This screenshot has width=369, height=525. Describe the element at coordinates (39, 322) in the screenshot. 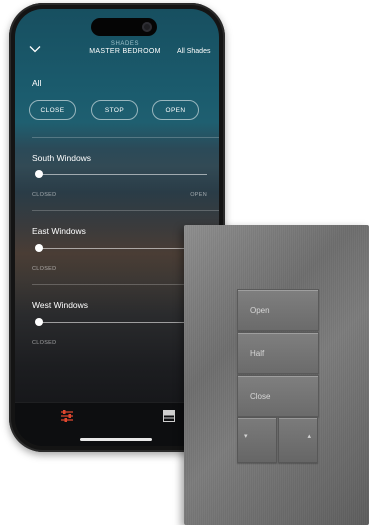

I see `slider-knob-west` at that location.